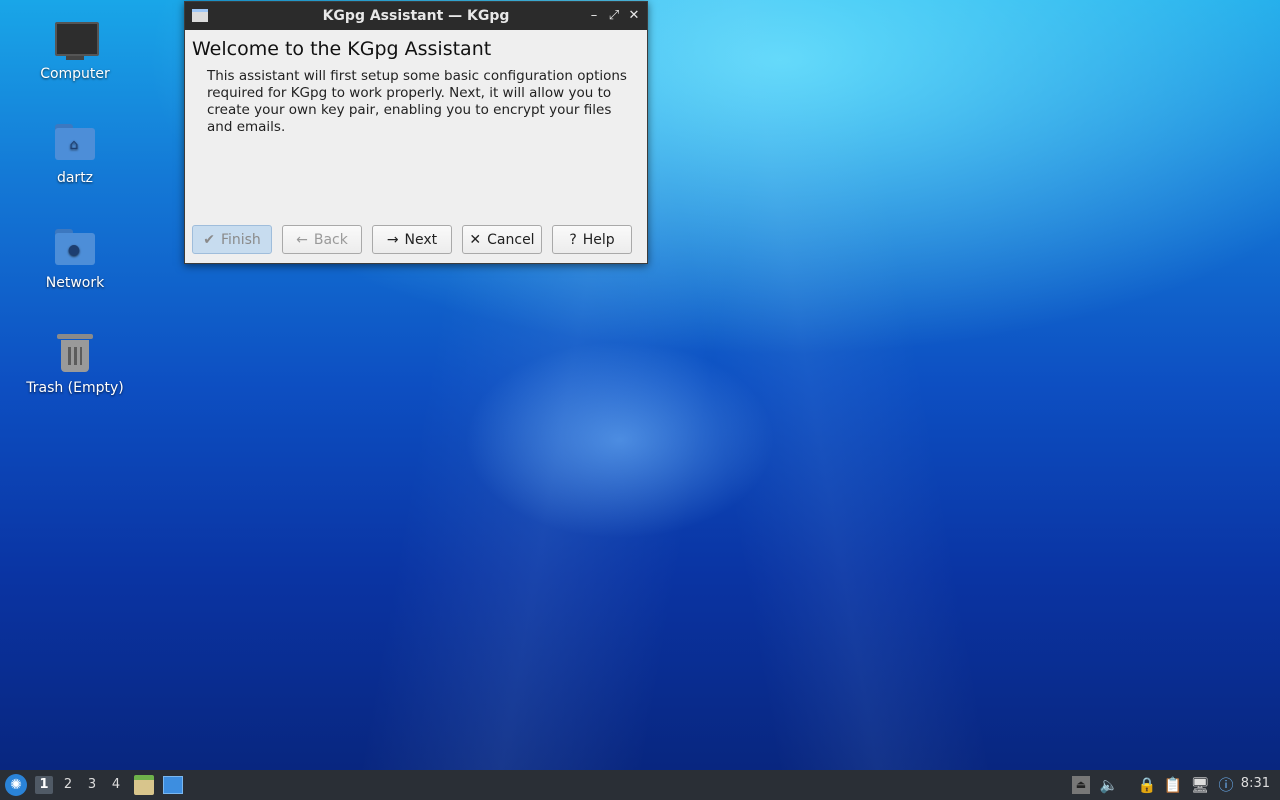 This screenshot has height=800, width=1280. What do you see at coordinates (75, 354) in the screenshot?
I see `trash-icon` at bounding box center [75, 354].